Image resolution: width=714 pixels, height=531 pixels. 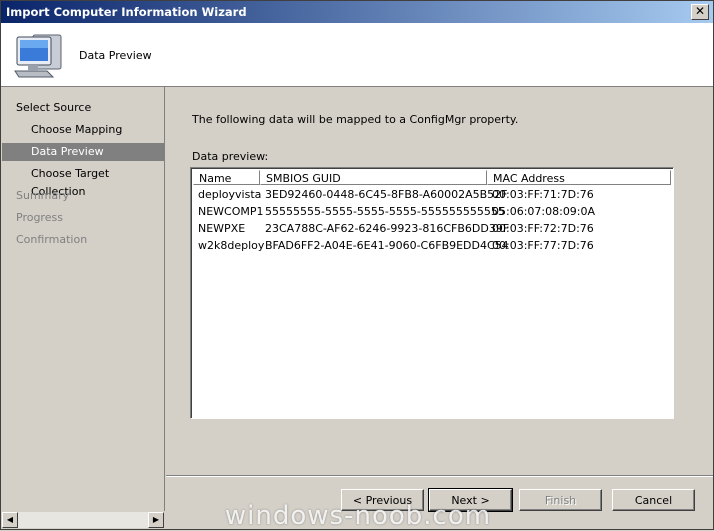 I want to click on nav-item-choose-target-collection: Choose Target Collection, so click(x=83, y=181).